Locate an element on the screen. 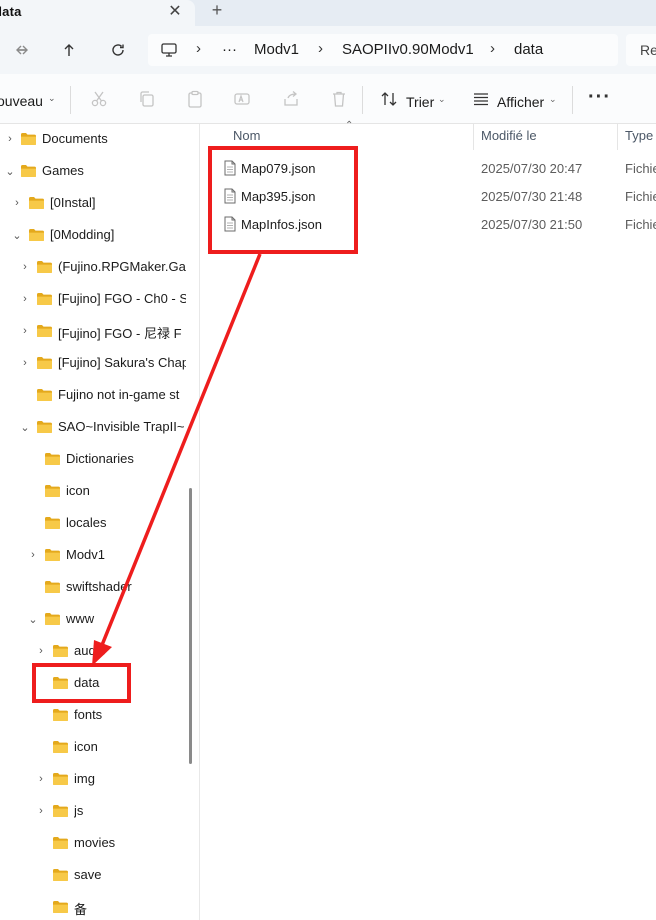 The height and width of the screenshot is (920, 656). breadcrumb-data: data is located at coordinates (528, 49).